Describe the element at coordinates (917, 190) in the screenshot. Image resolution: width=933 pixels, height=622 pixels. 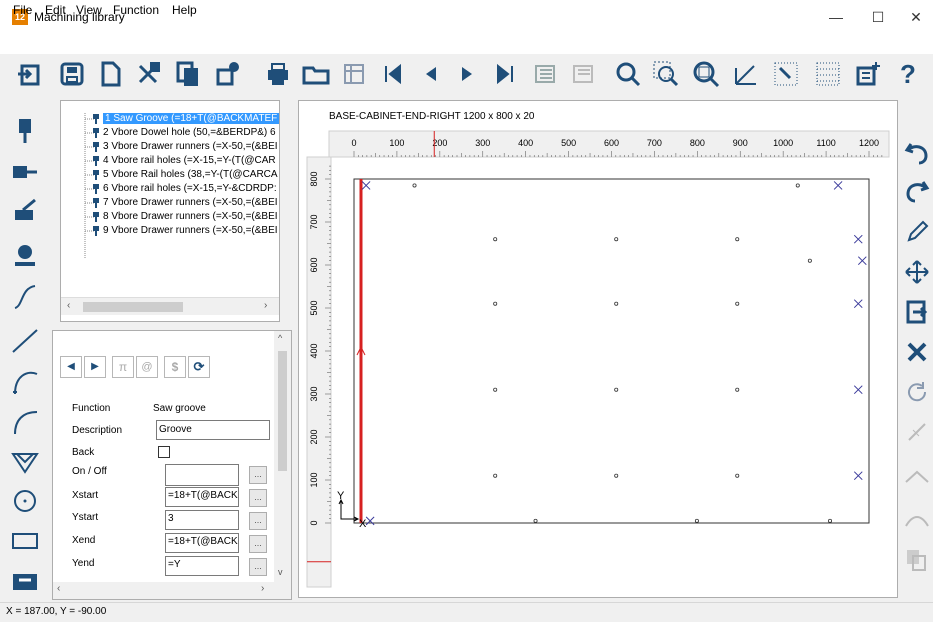
I see `redo-icon` at that location.